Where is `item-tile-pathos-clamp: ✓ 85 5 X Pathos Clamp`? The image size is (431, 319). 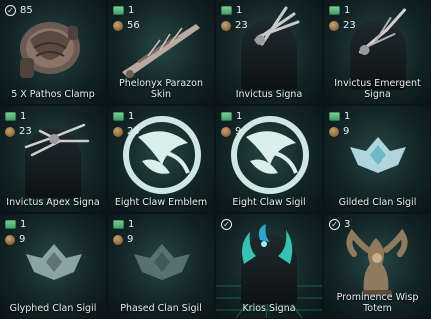
item-tile-pathos-clamp: ✓ 85 5 X Pathos Clamp is located at coordinates (53, 52).